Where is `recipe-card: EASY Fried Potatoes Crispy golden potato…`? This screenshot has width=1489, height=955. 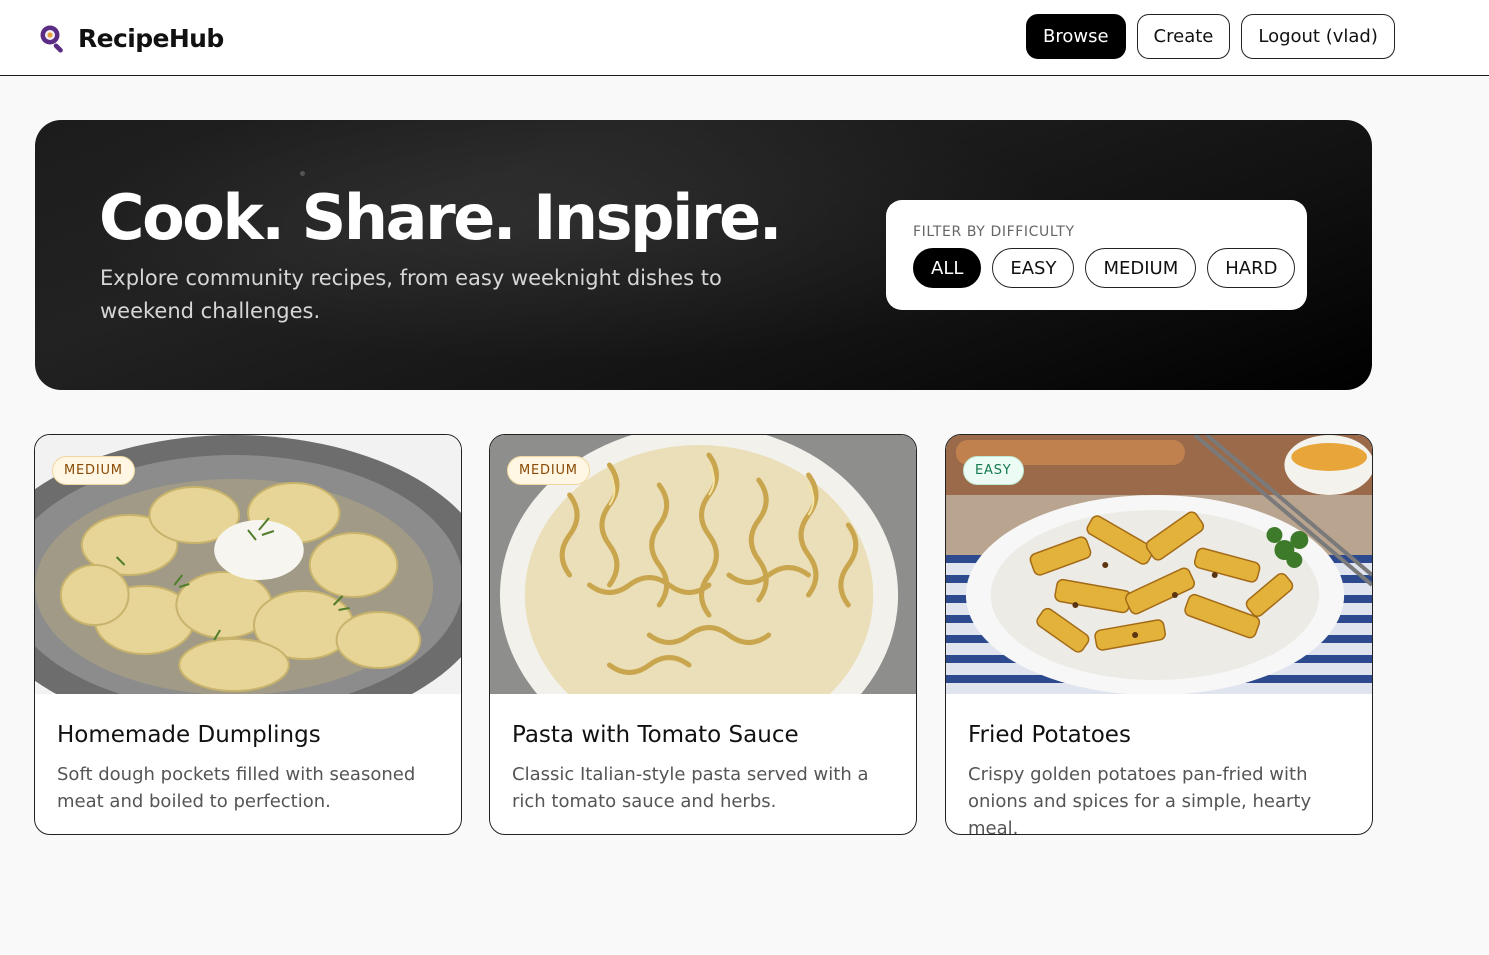
recipe-card: EASY Fried Potatoes Crispy golden potato… is located at coordinates (1159, 634).